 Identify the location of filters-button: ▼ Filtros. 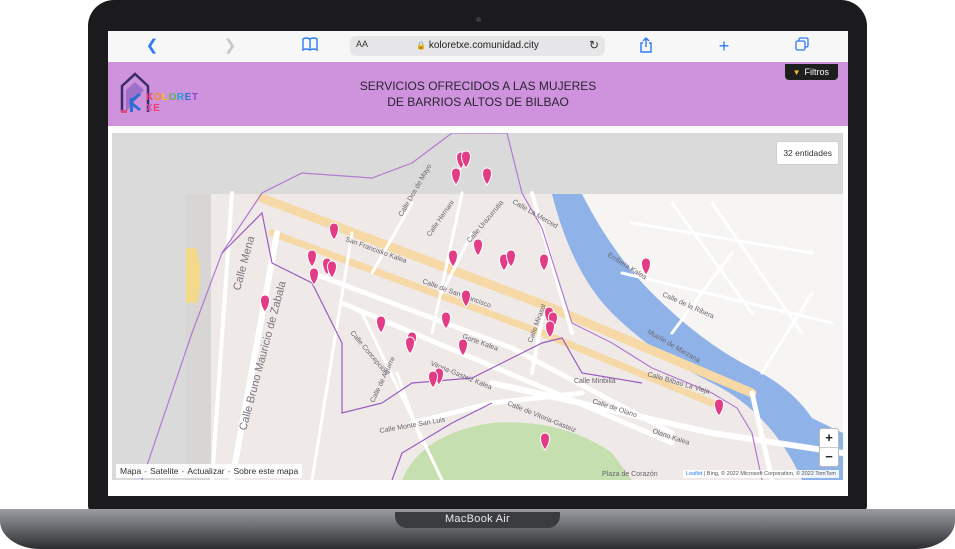
(811, 72).